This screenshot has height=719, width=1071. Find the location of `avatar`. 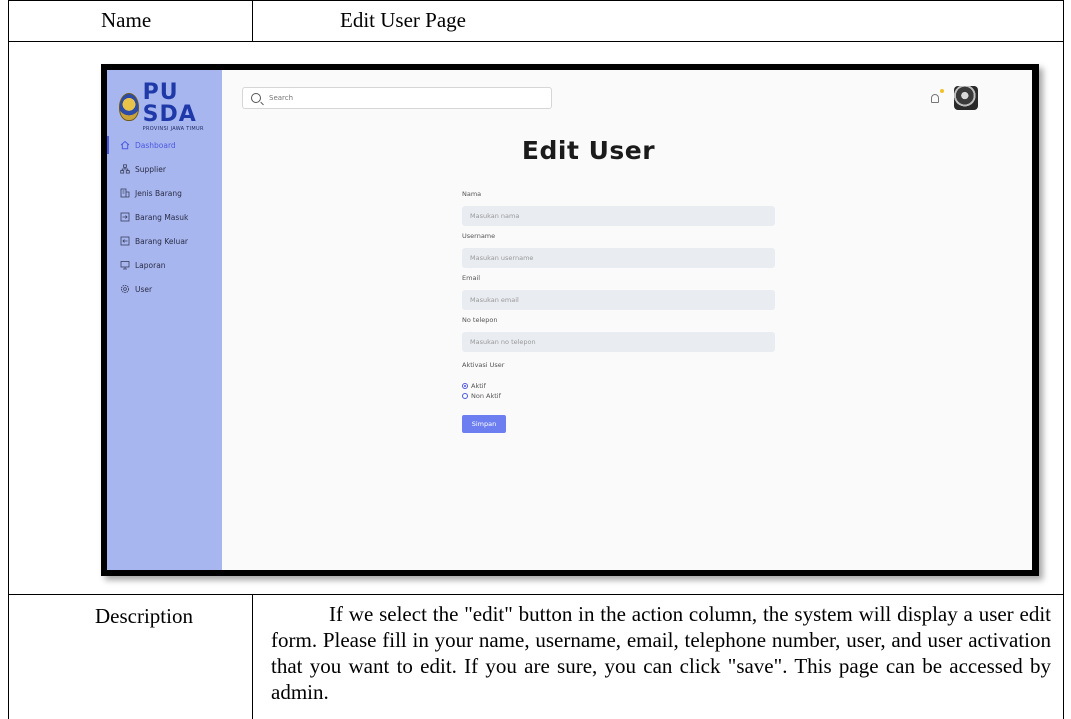

avatar is located at coordinates (966, 98).